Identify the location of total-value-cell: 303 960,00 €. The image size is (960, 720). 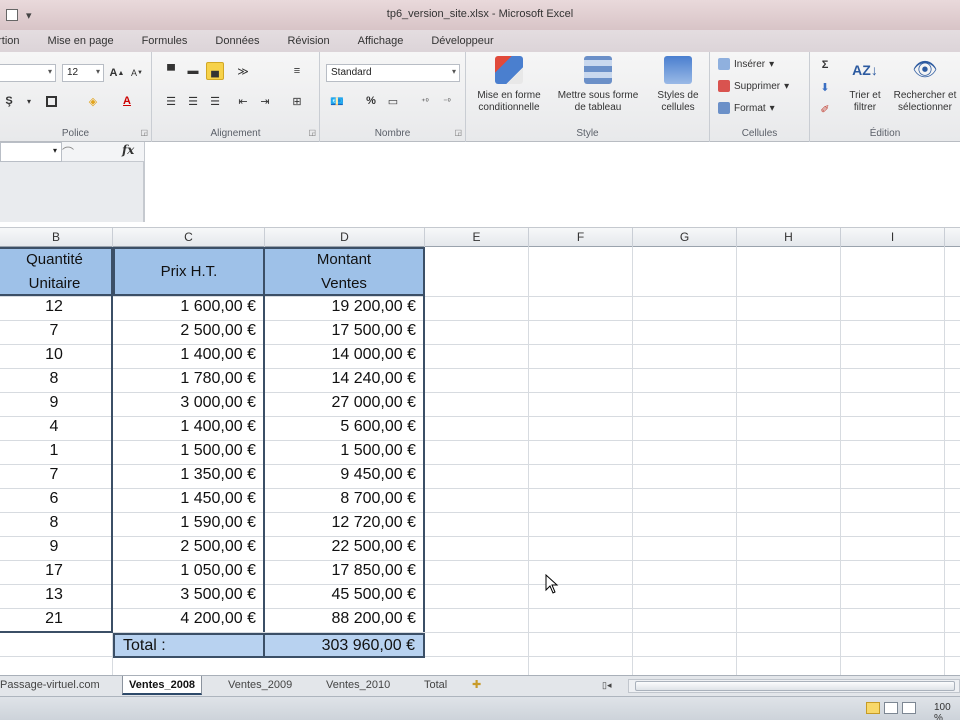
(344, 645).